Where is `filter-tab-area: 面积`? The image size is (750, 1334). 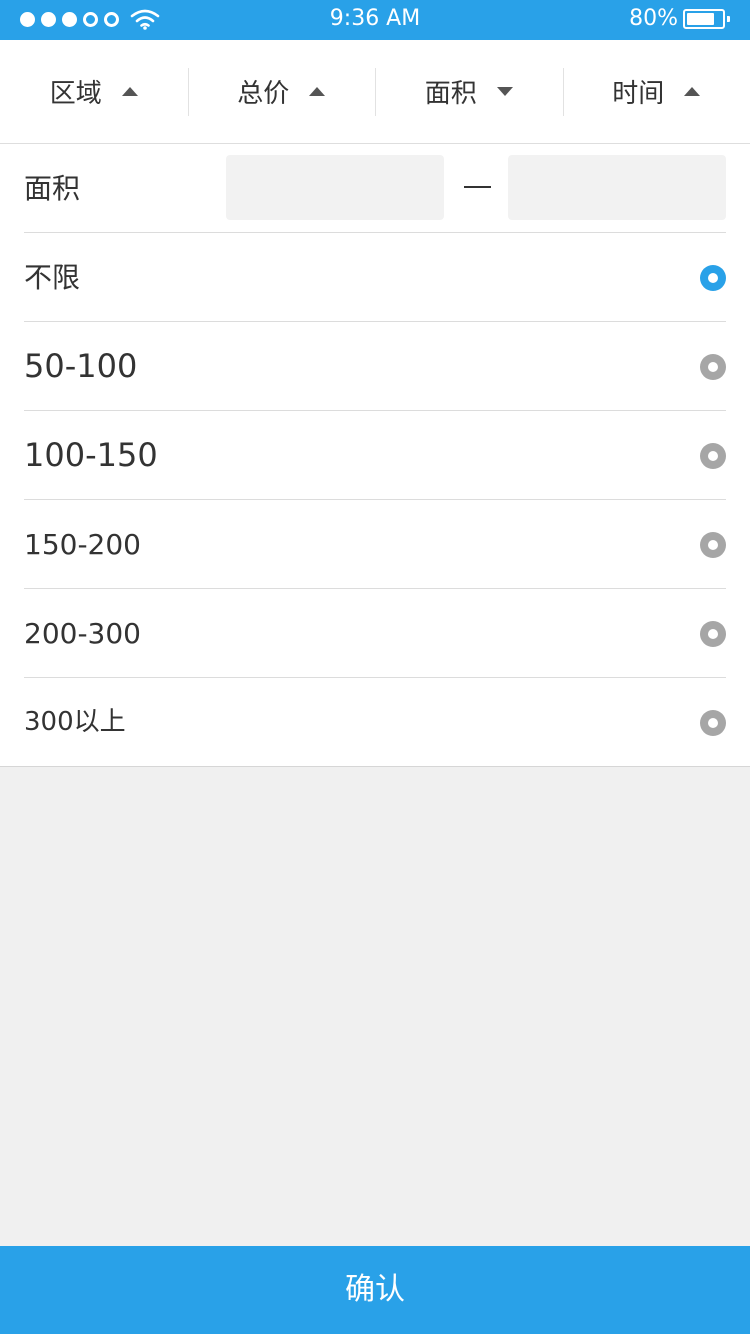
filter-tab-area: 面积 is located at coordinates (469, 91).